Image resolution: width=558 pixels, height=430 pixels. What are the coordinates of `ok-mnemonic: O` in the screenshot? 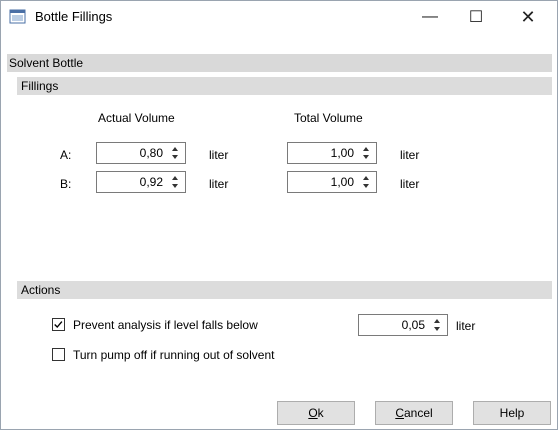 It's located at (313, 413).